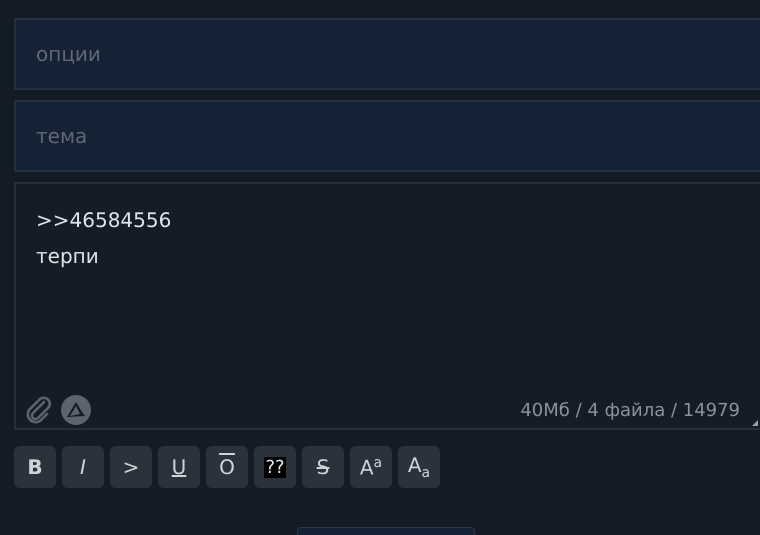 This screenshot has width=760, height=535. Describe the element at coordinates (630, 410) in the screenshot. I see `upload-limit-text: 40Мб / 4 файла / 14979` at that location.